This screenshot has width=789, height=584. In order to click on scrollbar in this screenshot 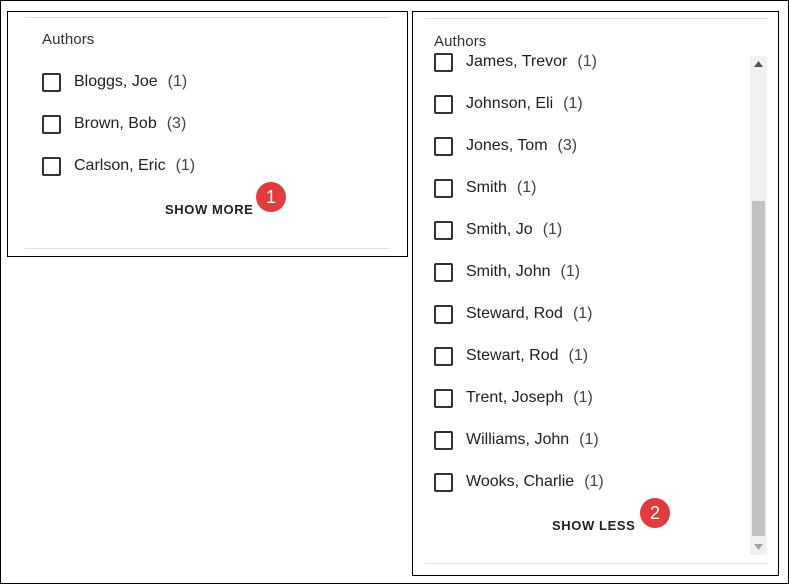, I will do `click(758, 305)`.